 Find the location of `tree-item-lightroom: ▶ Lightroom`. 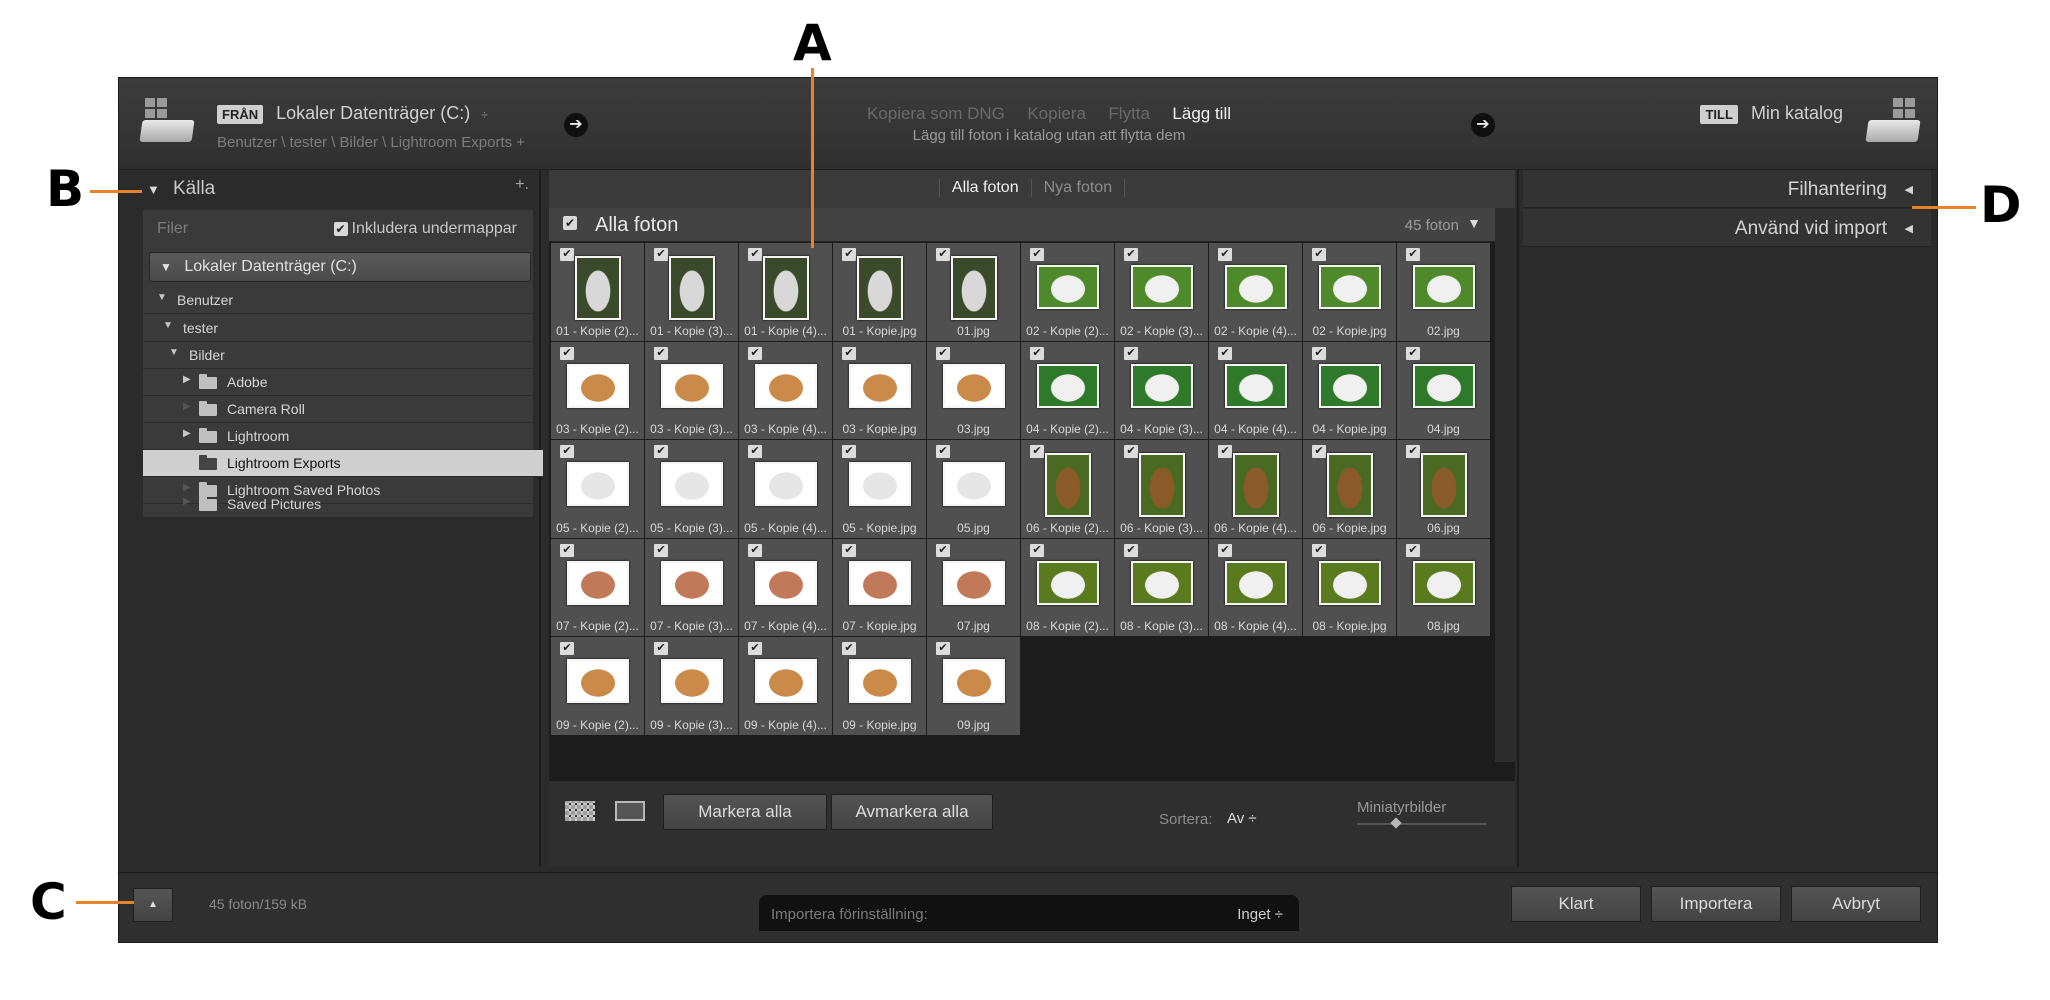

tree-item-lightroom: ▶ Lightroom is located at coordinates (338, 436).